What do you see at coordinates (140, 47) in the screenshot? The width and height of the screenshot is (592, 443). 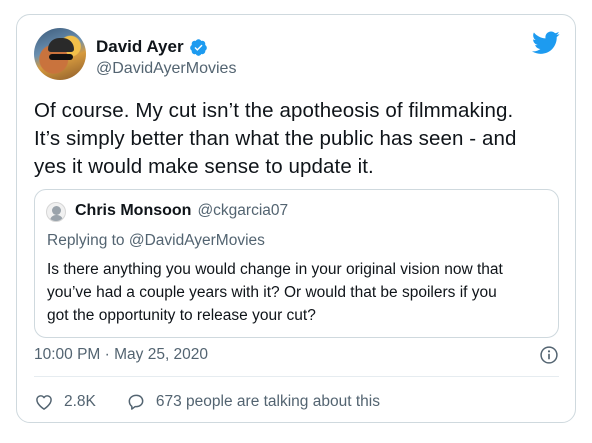 I see `author-name: David Ayer` at bounding box center [140, 47].